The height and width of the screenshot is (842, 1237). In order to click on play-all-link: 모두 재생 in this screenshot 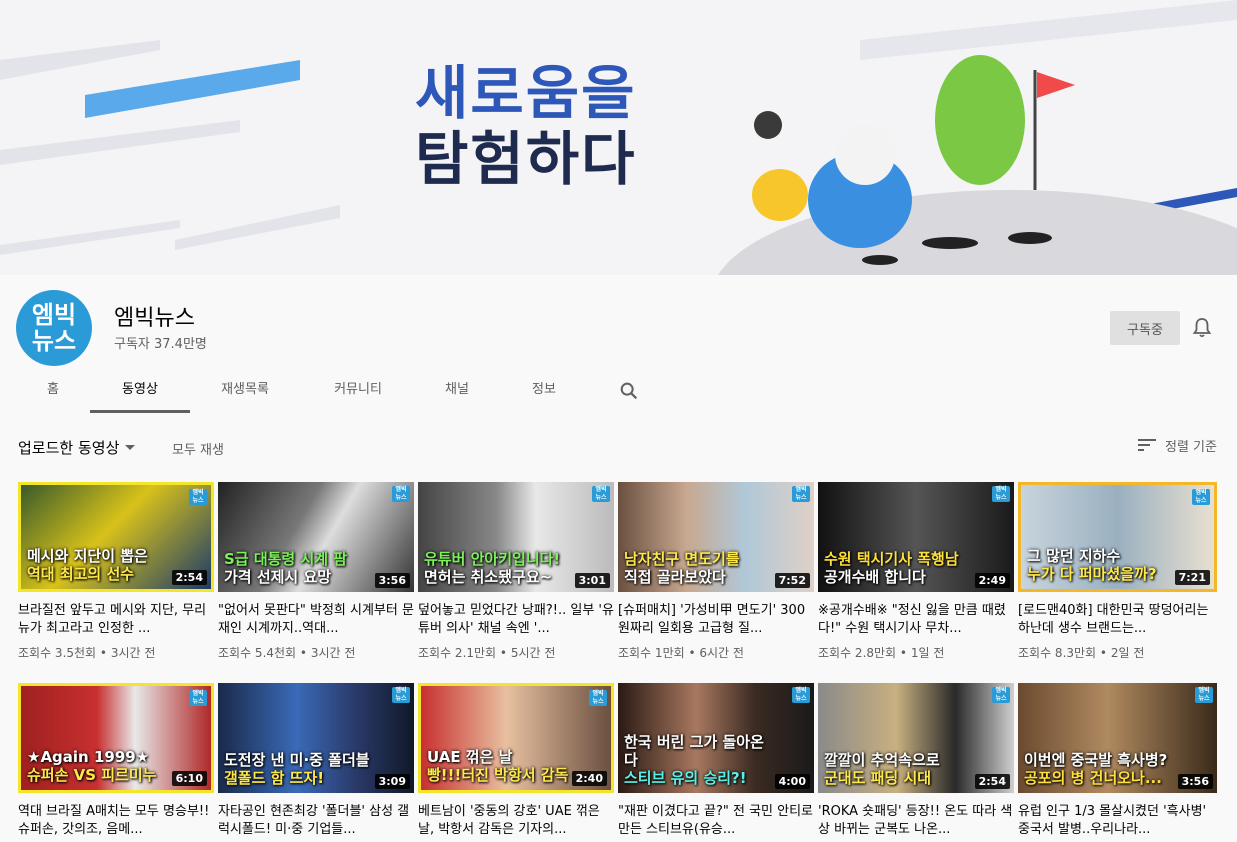, I will do `click(198, 448)`.